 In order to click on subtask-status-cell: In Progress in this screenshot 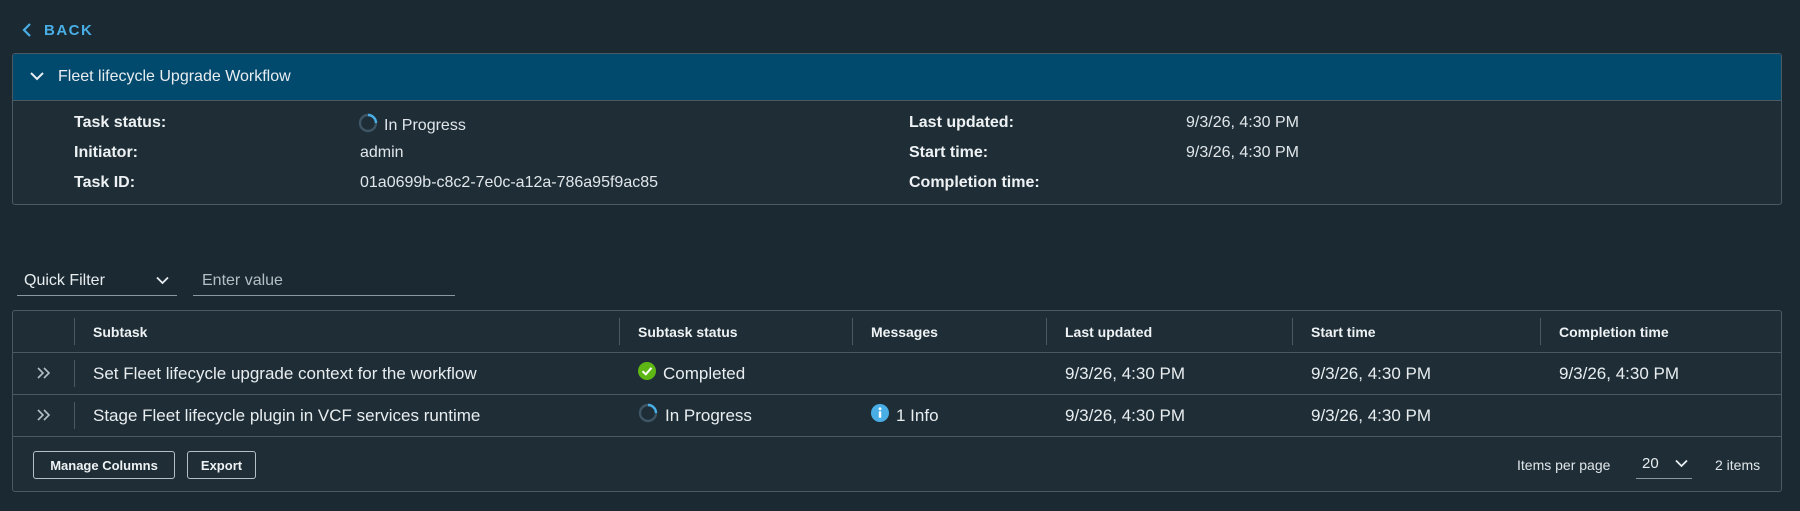, I will do `click(735, 415)`.